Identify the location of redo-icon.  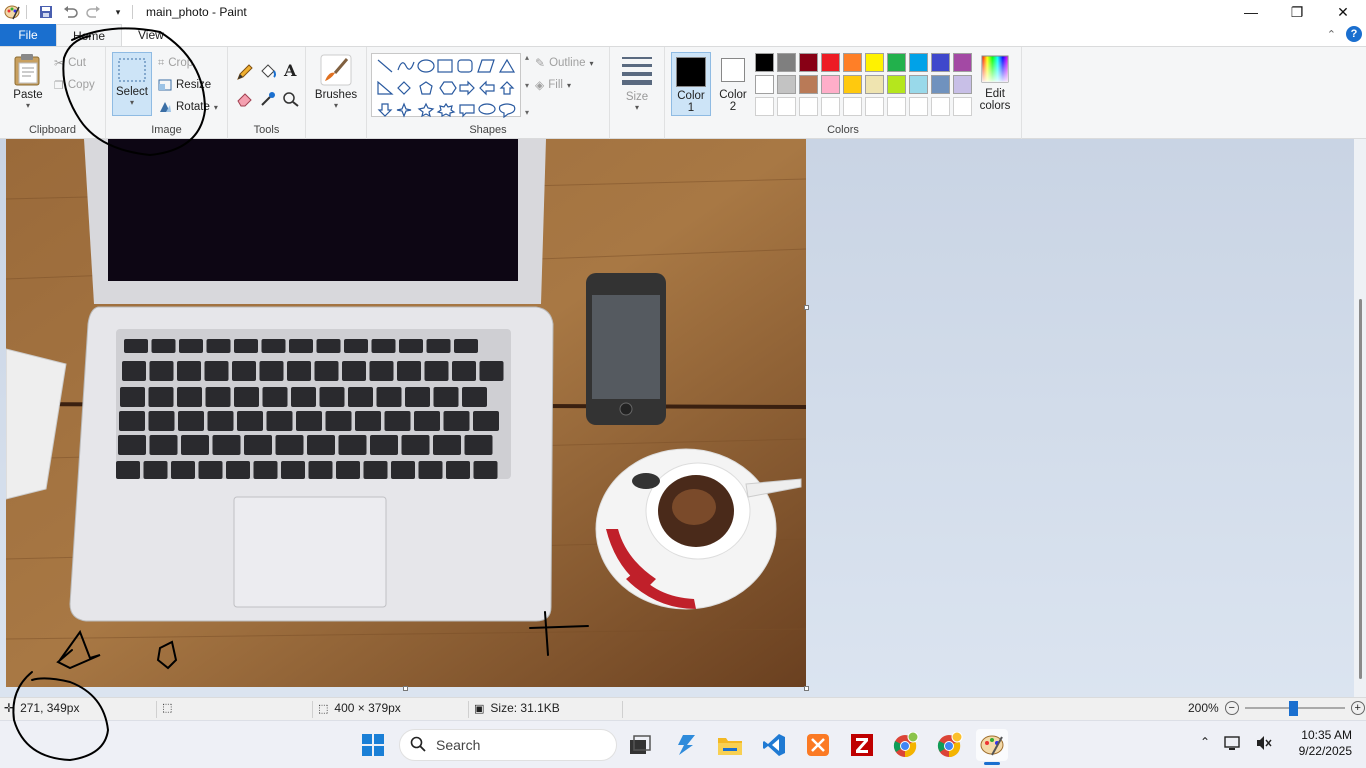
(94, 12).